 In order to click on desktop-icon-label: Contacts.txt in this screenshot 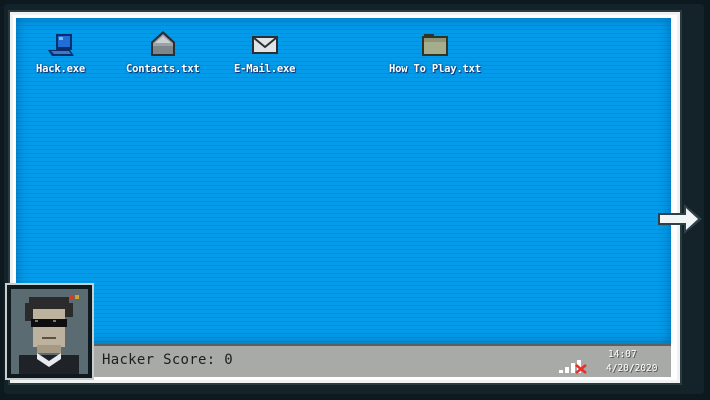, I will do `click(163, 69)`.